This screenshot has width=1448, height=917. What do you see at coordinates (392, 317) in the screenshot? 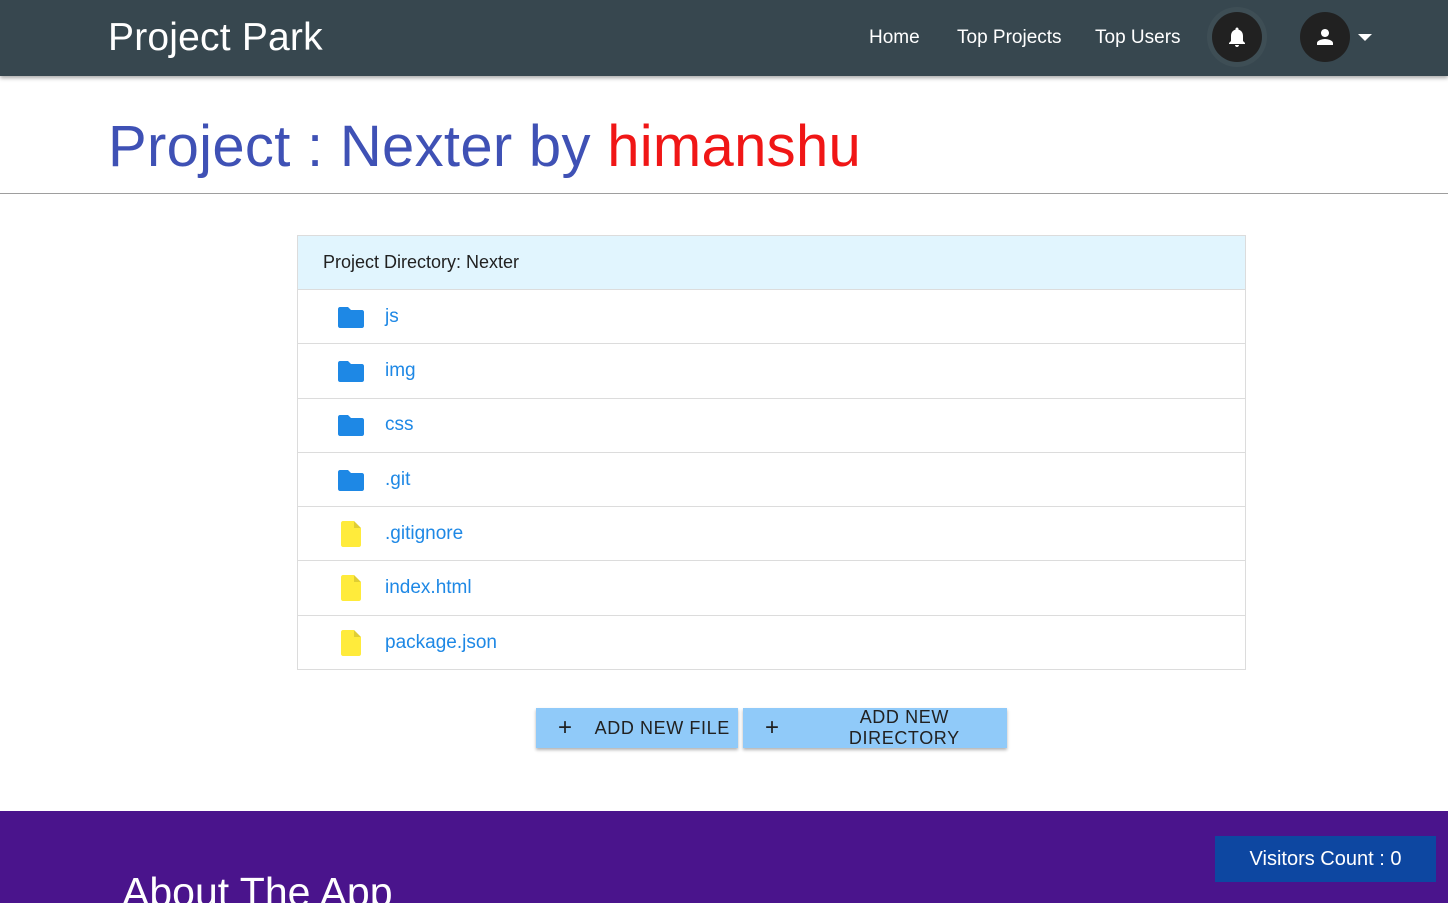
I see `directory-item-link: js` at bounding box center [392, 317].